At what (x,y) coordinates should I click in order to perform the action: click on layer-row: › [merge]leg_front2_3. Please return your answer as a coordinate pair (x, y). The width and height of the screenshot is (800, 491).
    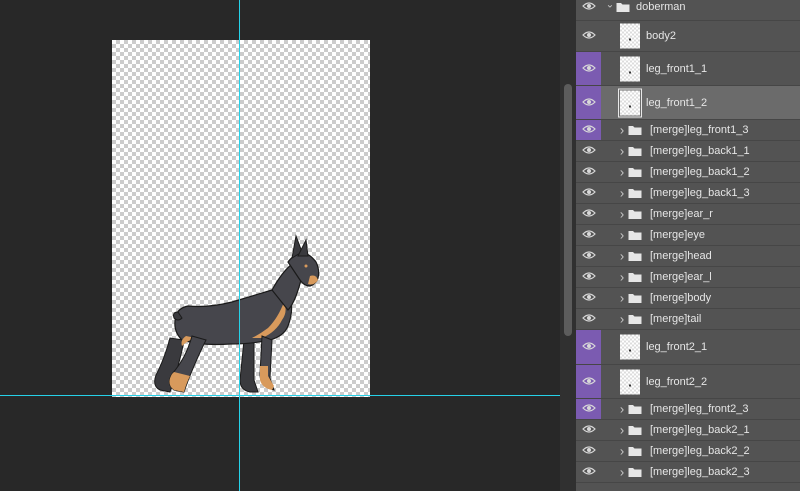
    Looking at the image, I should click on (688, 409).